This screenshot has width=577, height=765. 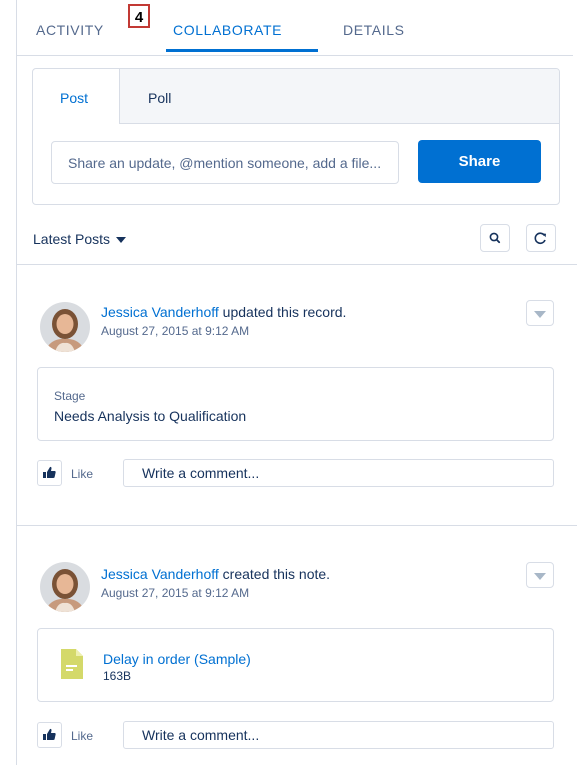 I want to click on field-value: Needs Analysis to Qualification, so click(x=150, y=416).